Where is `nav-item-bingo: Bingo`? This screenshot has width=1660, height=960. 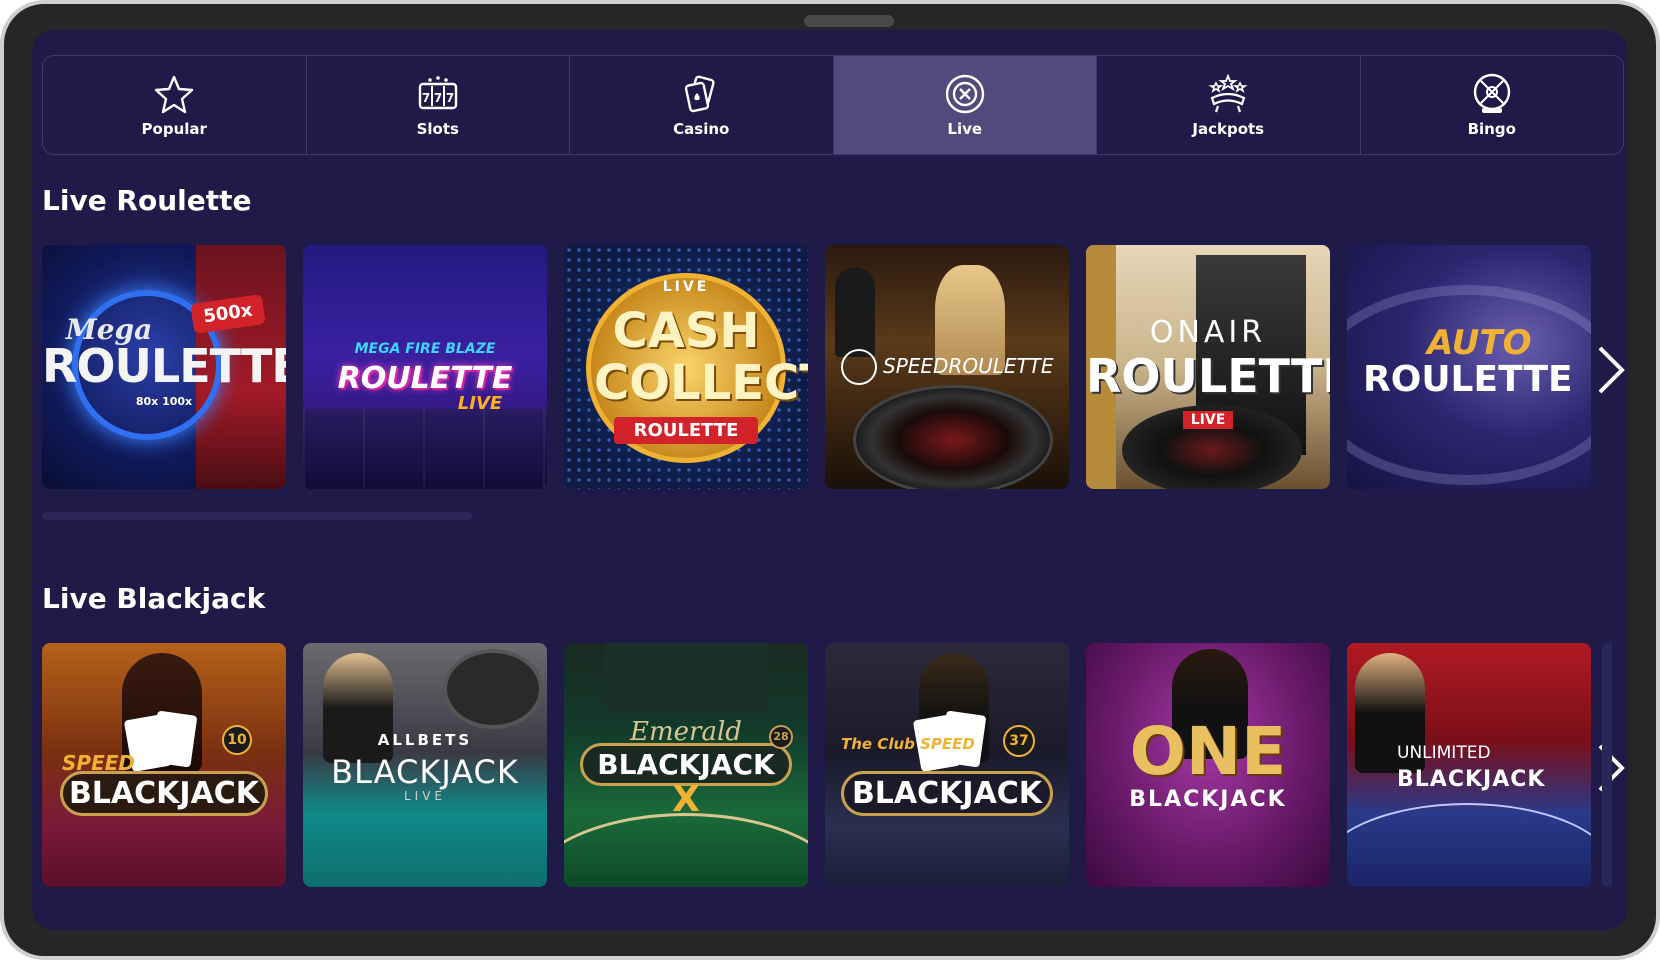 nav-item-bingo: Bingo is located at coordinates (1492, 105).